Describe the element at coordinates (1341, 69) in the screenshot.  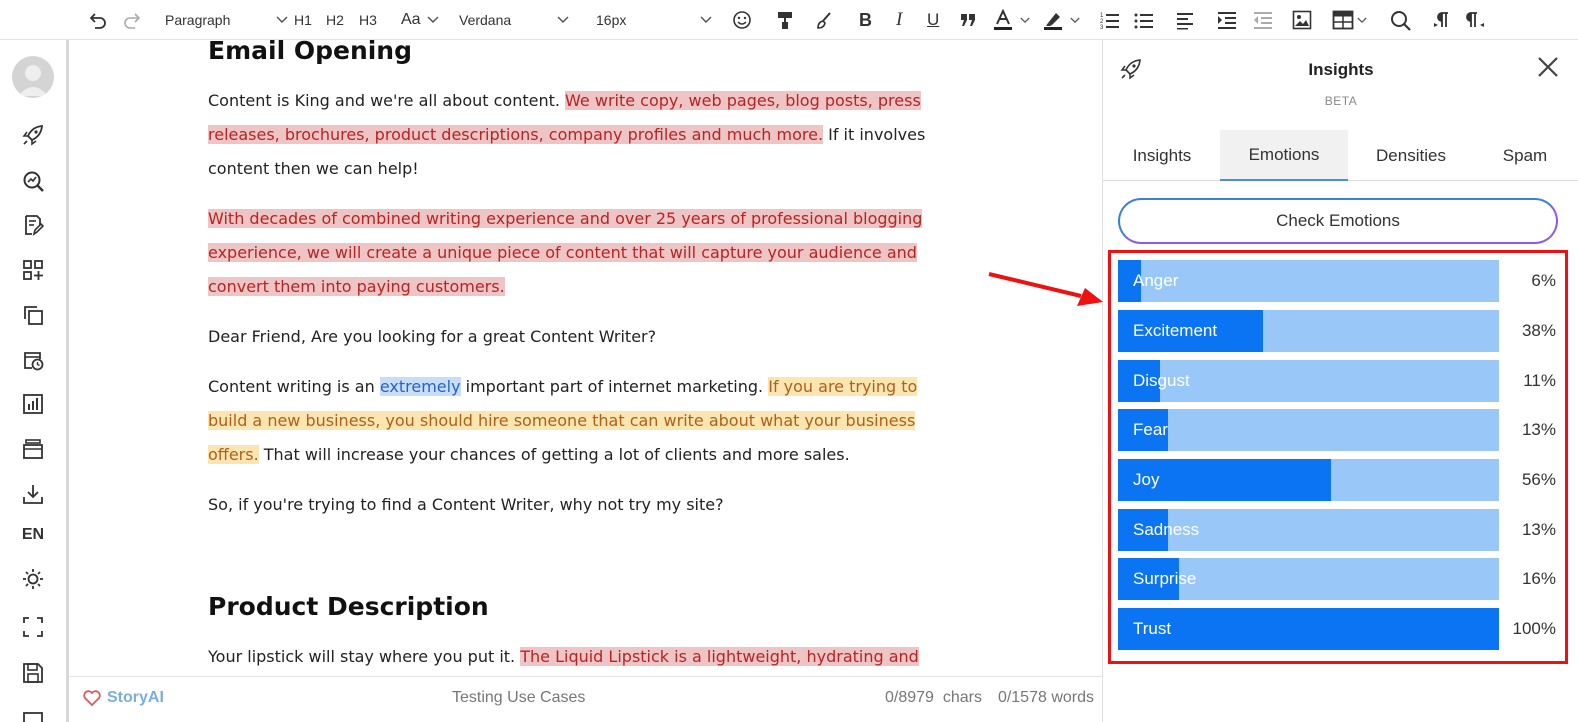
I see `panel-title: Insights` at that location.